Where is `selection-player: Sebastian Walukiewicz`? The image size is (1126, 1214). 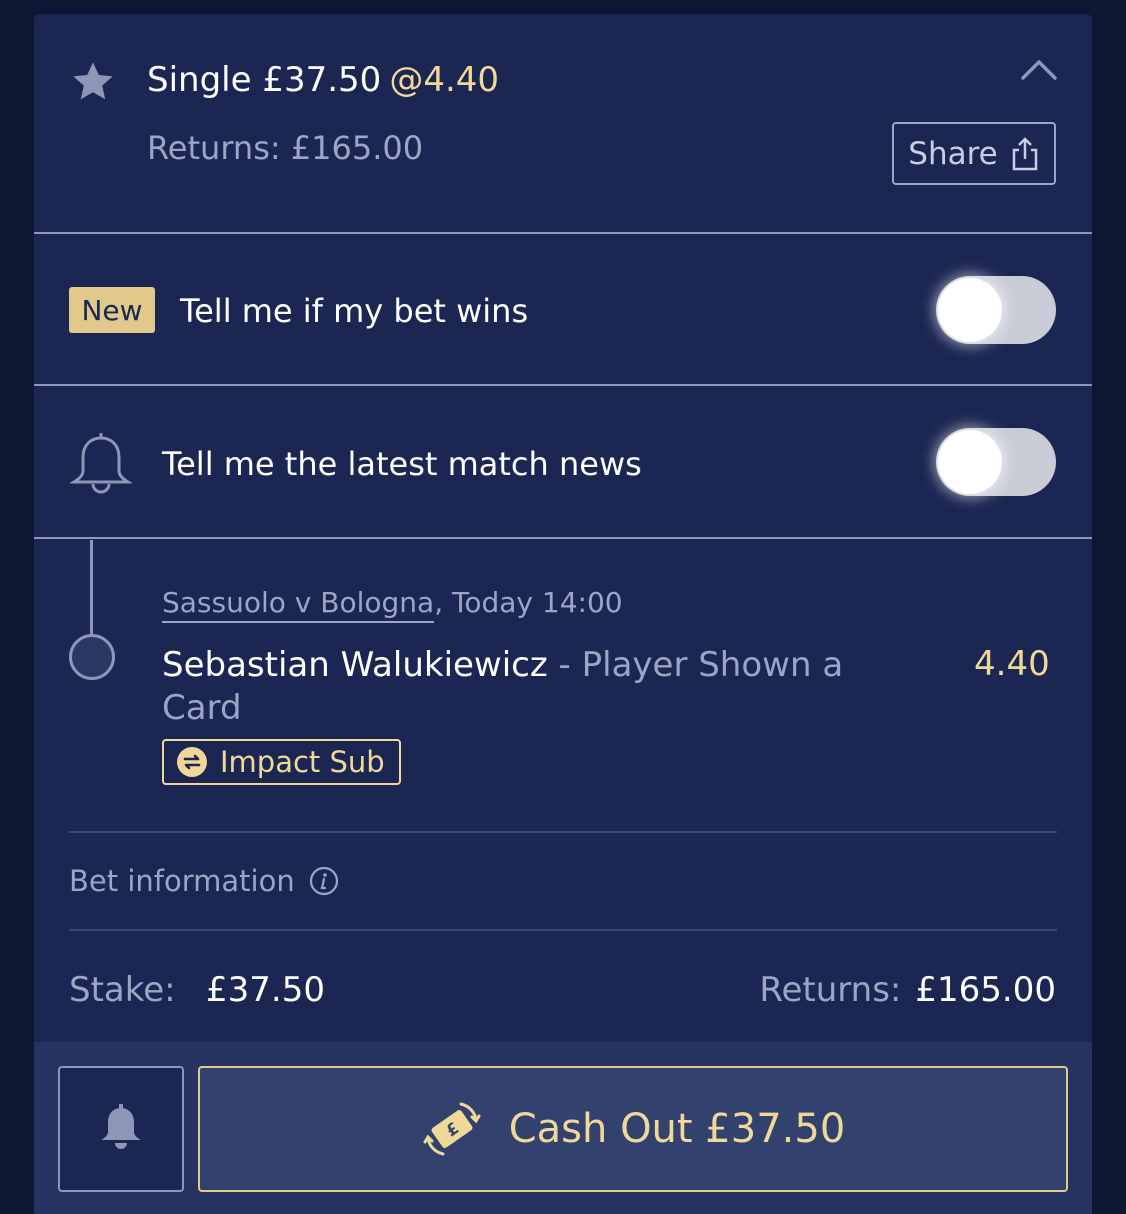
selection-player: Sebastian Walukiewicz is located at coordinates (355, 665).